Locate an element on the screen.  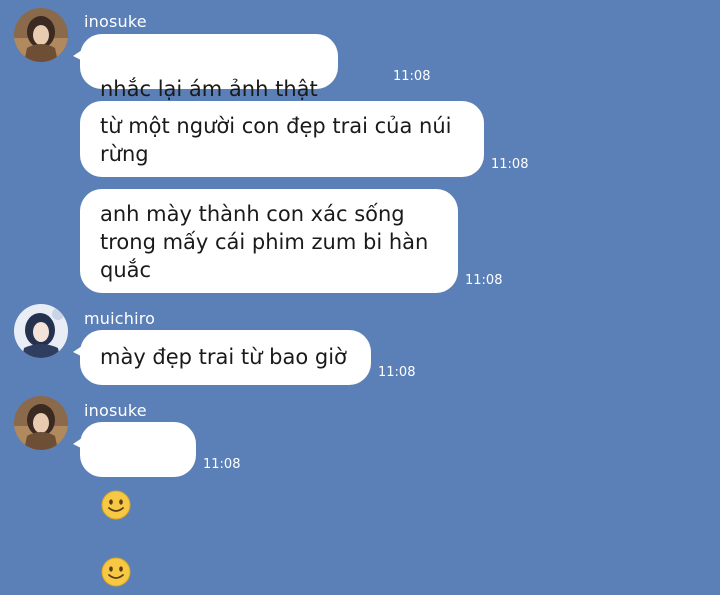
message-bubble: nhắc lại ám ảnh thật is located at coordinates (205, 97).